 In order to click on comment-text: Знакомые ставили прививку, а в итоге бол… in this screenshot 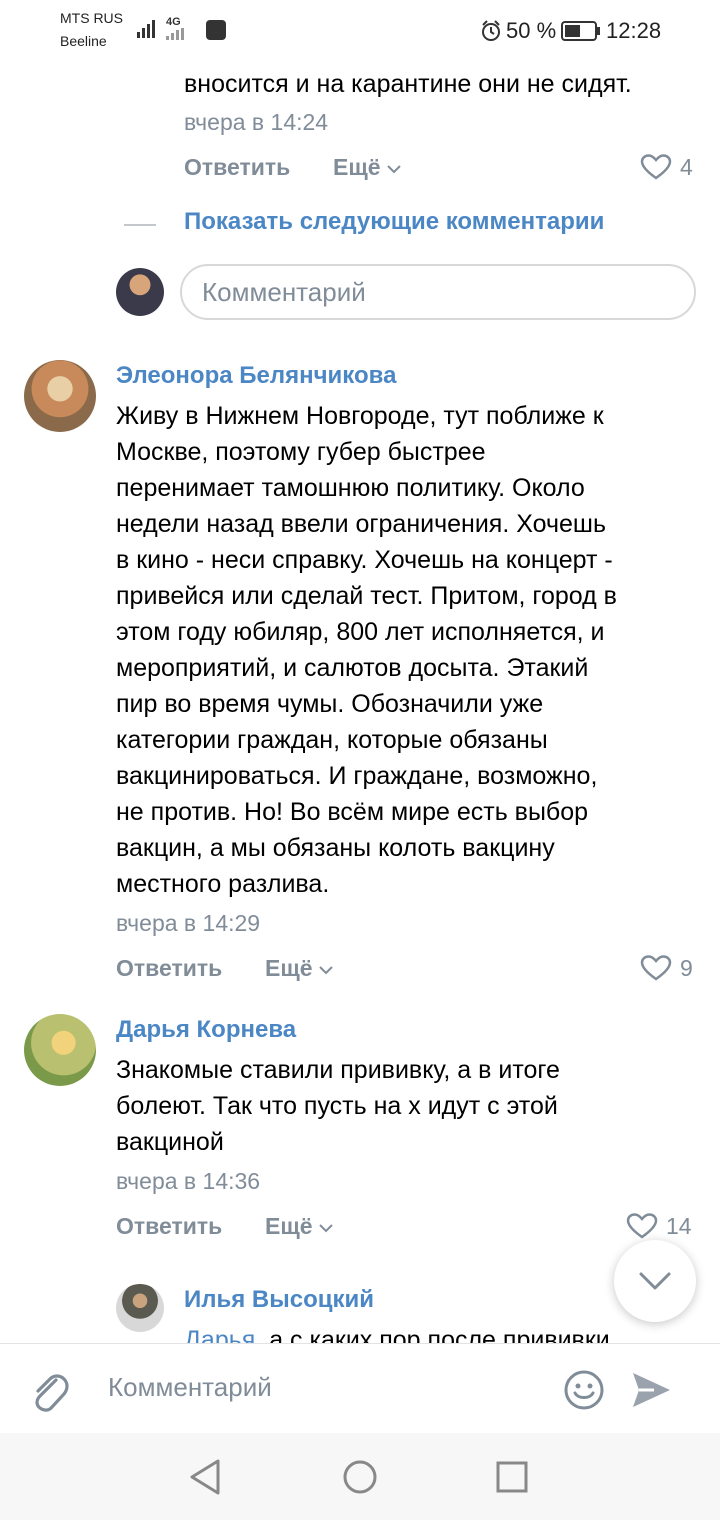, I will do `click(338, 1106)`.